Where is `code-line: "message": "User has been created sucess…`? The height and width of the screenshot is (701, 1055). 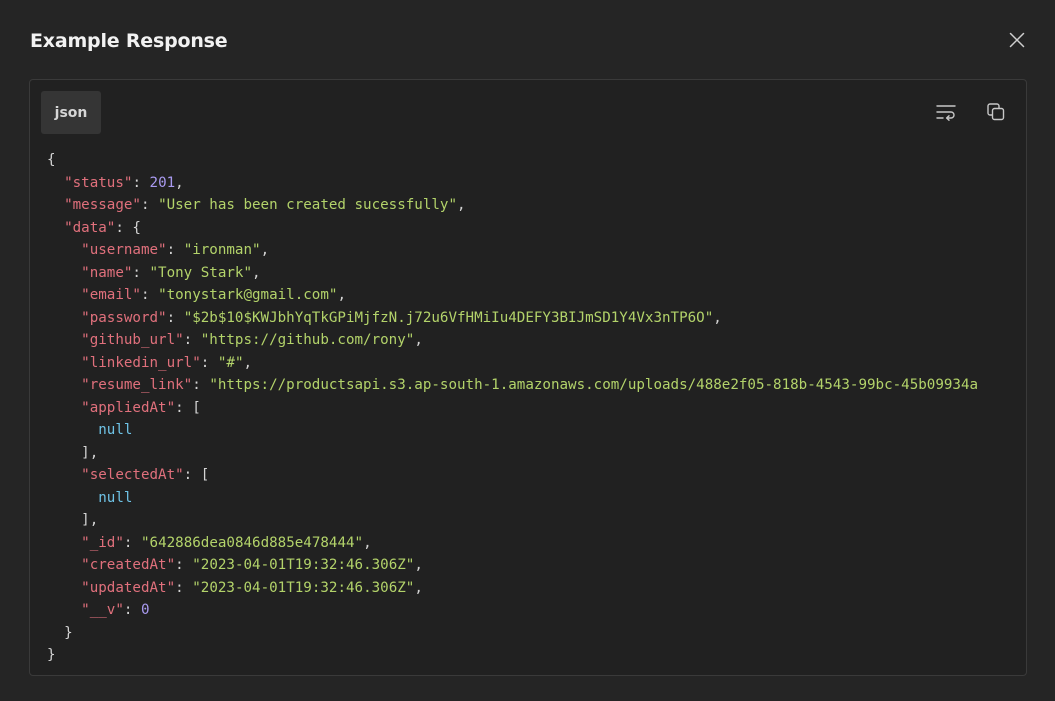
code-line: "message": "User has been created sucess… is located at coordinates (536, 205).